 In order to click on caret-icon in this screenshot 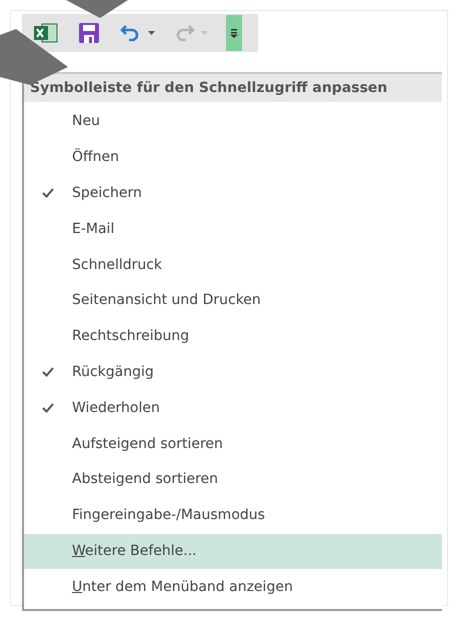, I will do `click(151, 33)`.